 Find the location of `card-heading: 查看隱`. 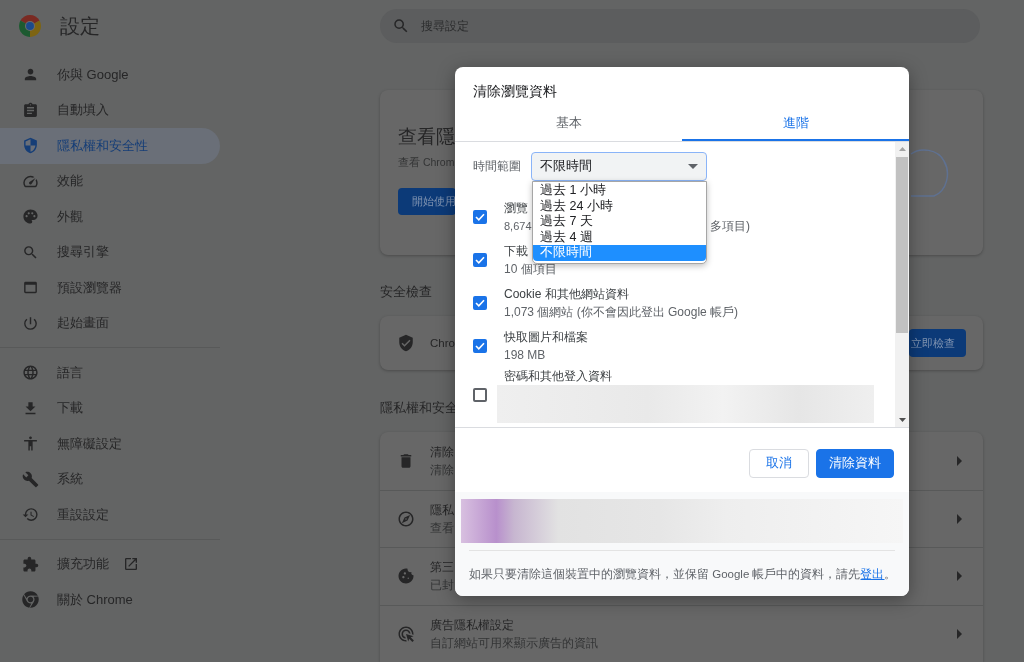

card-heading: 查看隱 is located at coordinates (426, 137).